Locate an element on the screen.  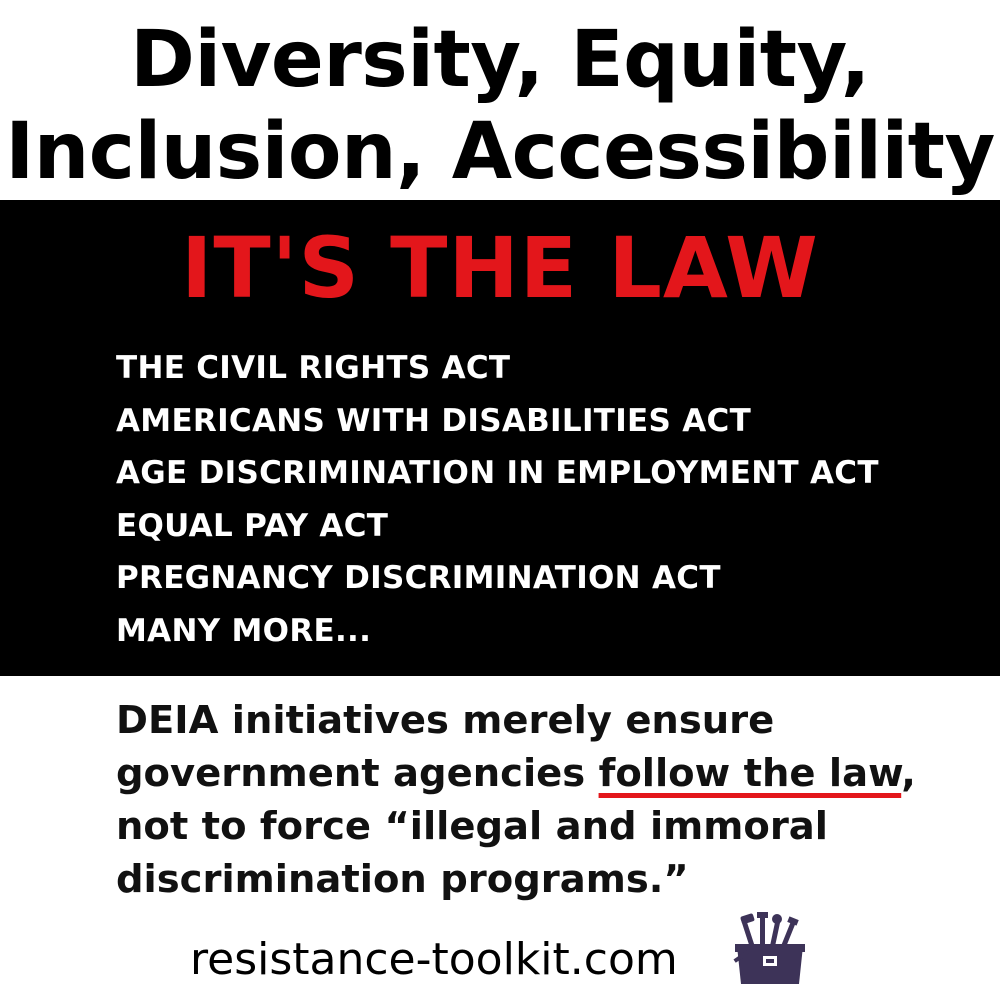
follow-the-law-emphasis: follow the law is located at coordinates (750, 773).